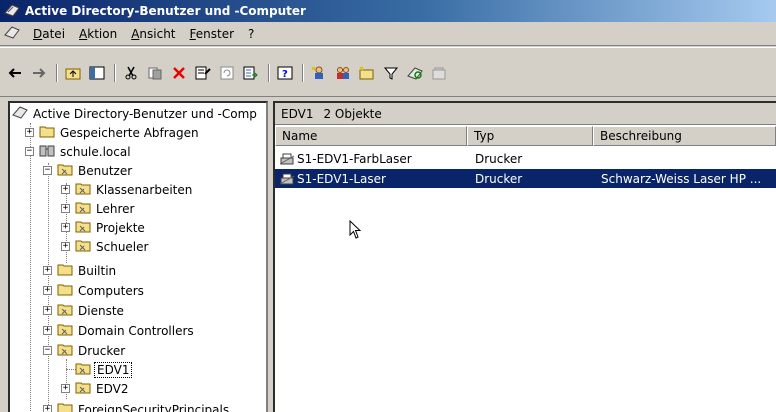 Image resolution: width=776 pixels, height=412 pixels. I want to click on tree-item-schueler: + Schueler, so click(105, 246).